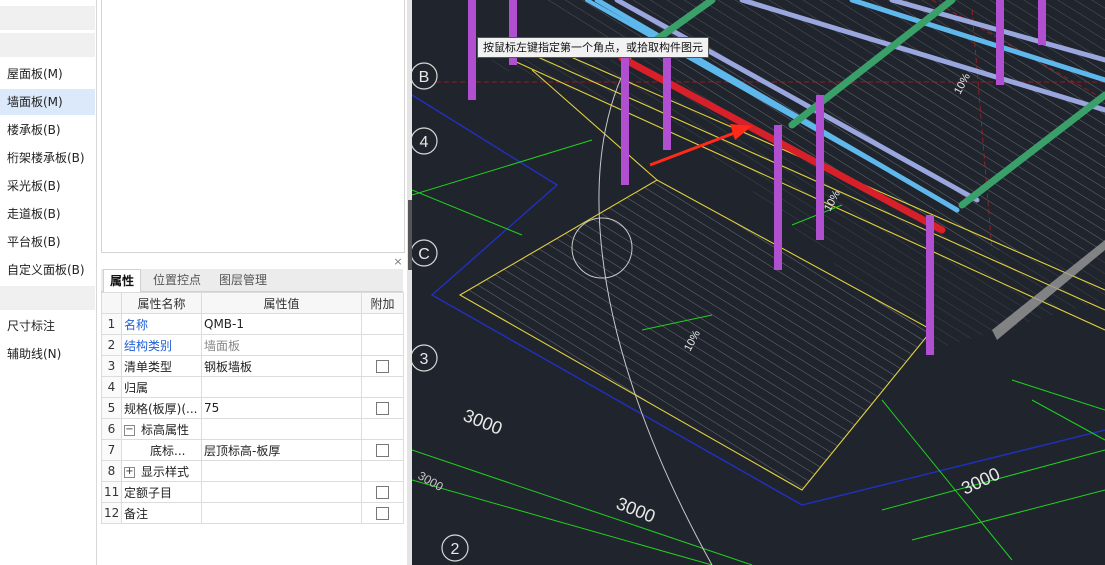 The width and height of the screenshot is (1105, 565). I want to click on property-value: 75, so click(281, 408).